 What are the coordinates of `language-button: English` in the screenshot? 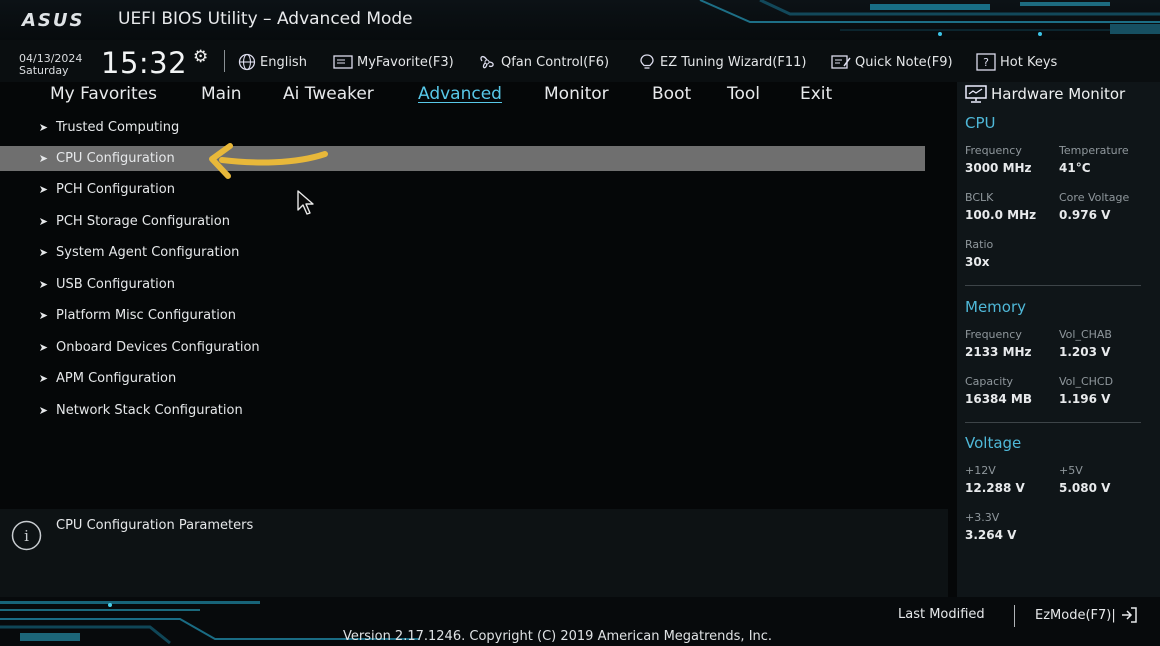 It's located at (272, 62).